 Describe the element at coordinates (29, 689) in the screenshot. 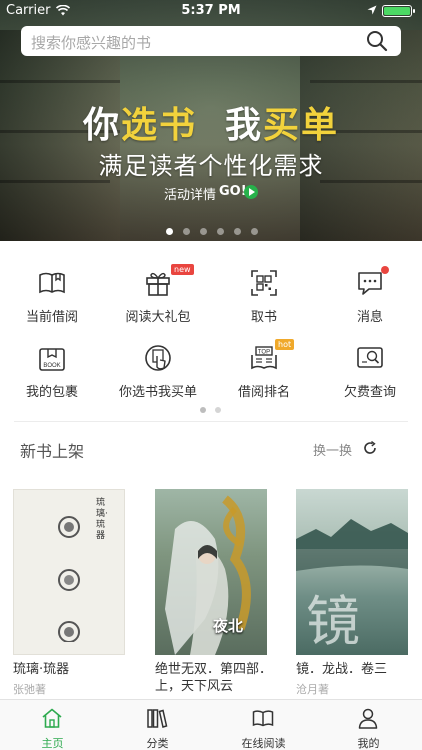

I see `book-author: 张弛著` at that location.